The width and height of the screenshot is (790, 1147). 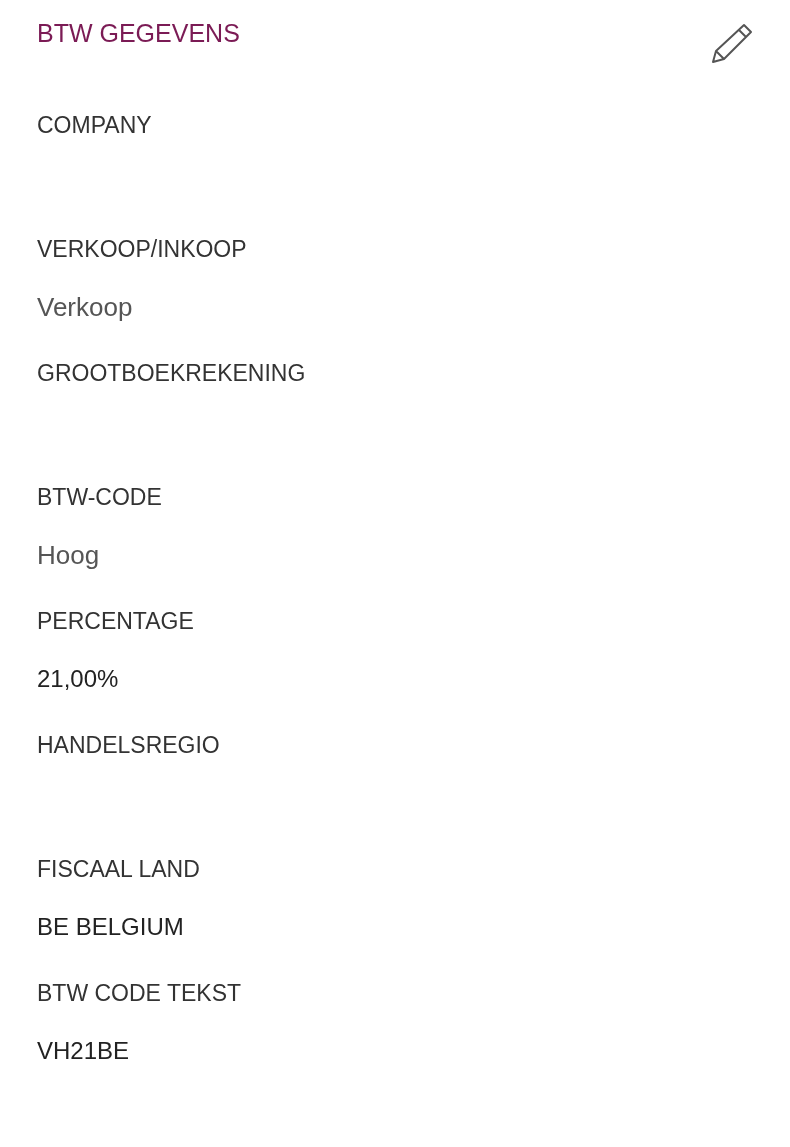 What do you see at coordinates (83, 1051) in the screenshot?
I see `field-value: VH21BE` at bounding box center [83, 1051].